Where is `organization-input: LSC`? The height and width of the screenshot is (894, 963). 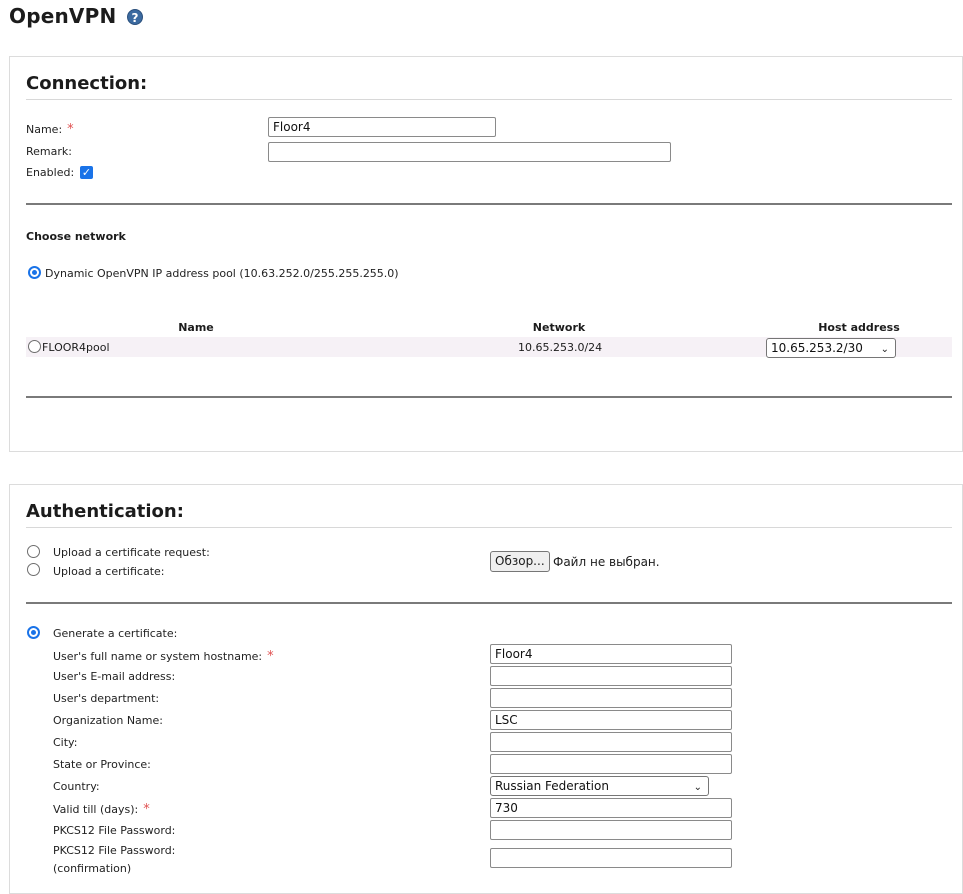 organization-input: LSC is located at coordinates (611, 720).